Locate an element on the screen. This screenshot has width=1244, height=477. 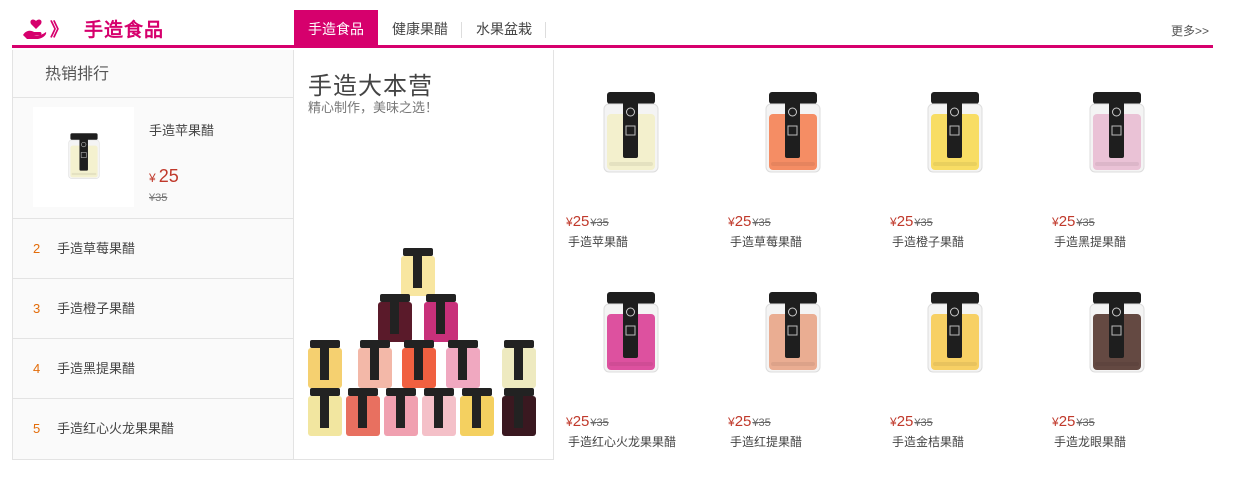
rank-number: 5 is located at coordinates (37, 428).